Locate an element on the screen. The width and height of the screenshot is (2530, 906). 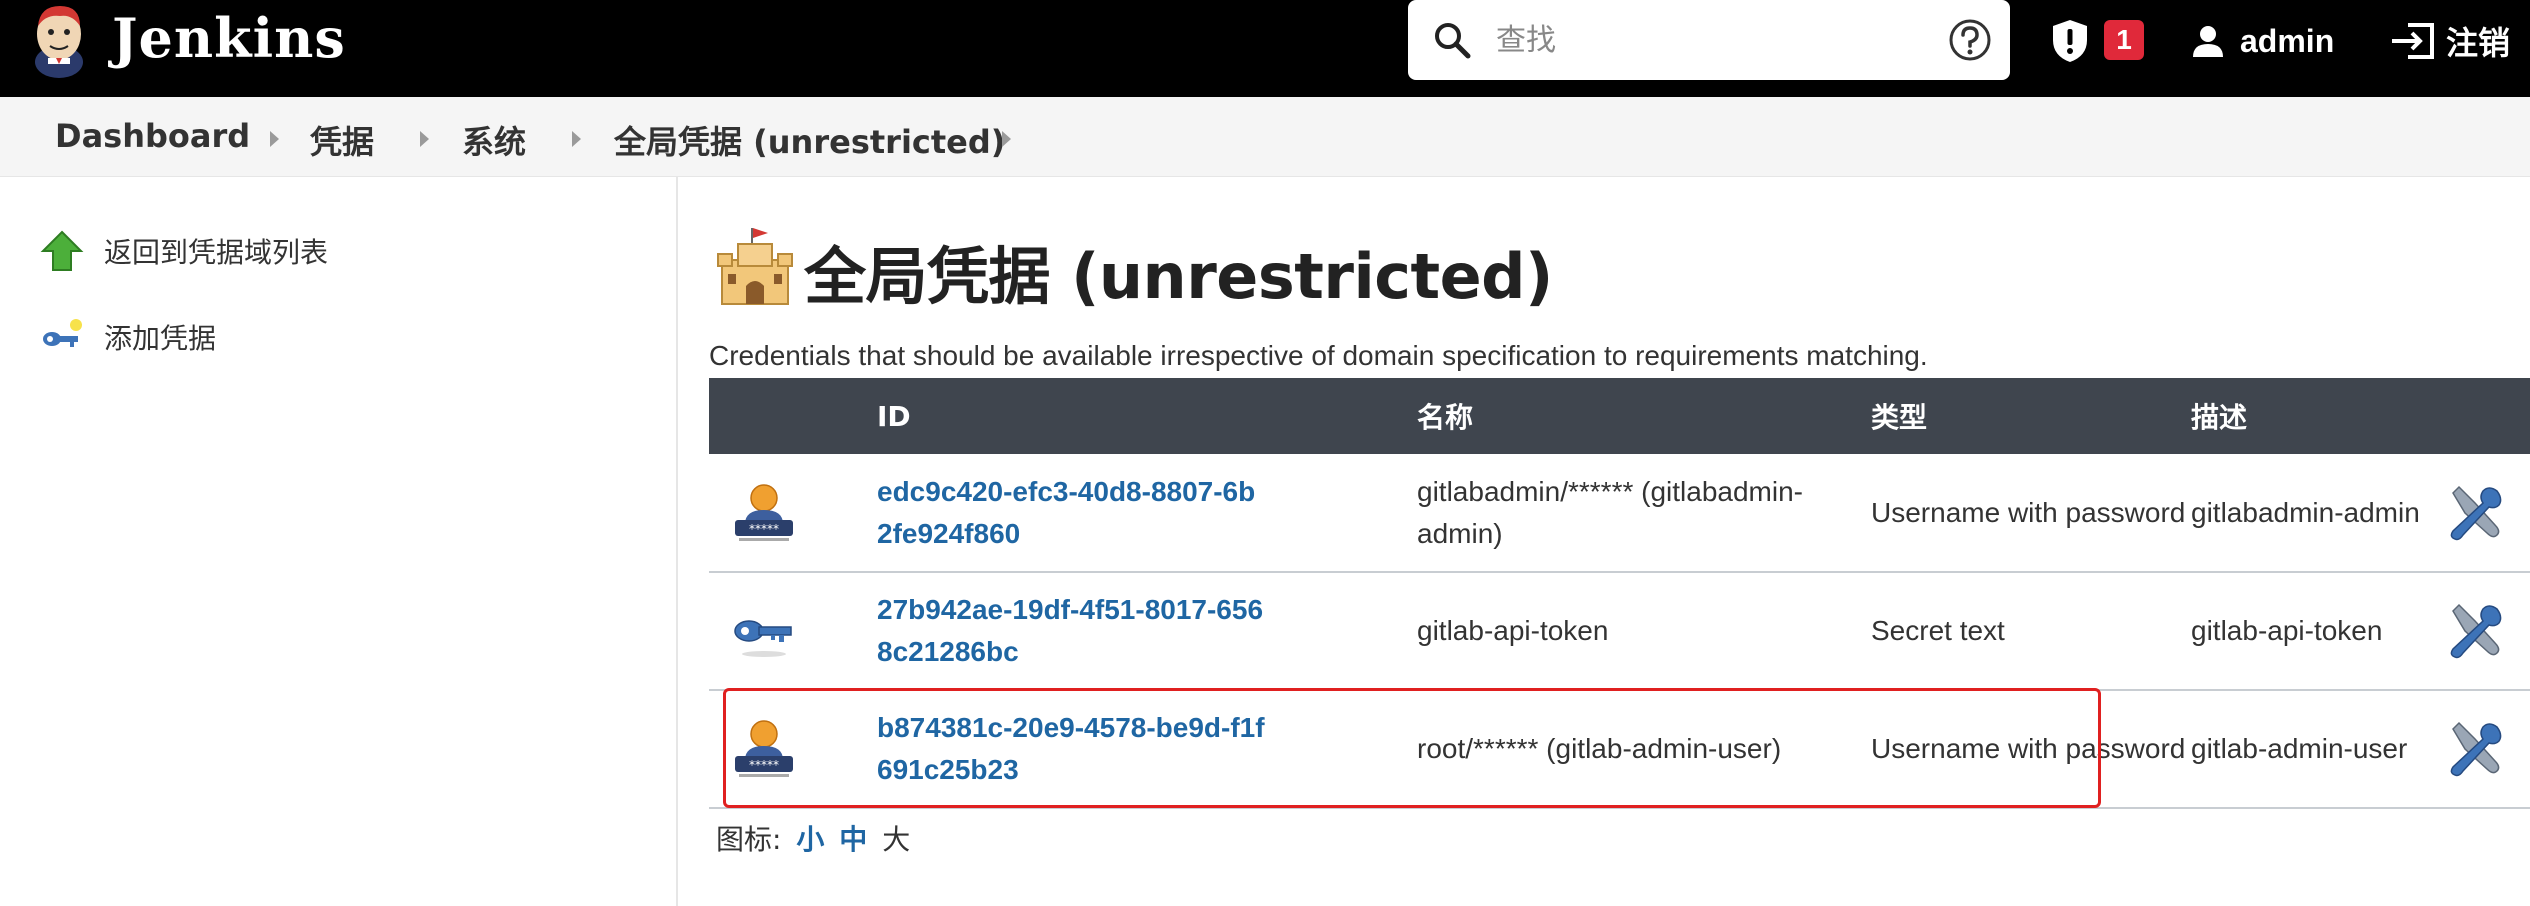
key-icon is located at coordinates (62, 333).